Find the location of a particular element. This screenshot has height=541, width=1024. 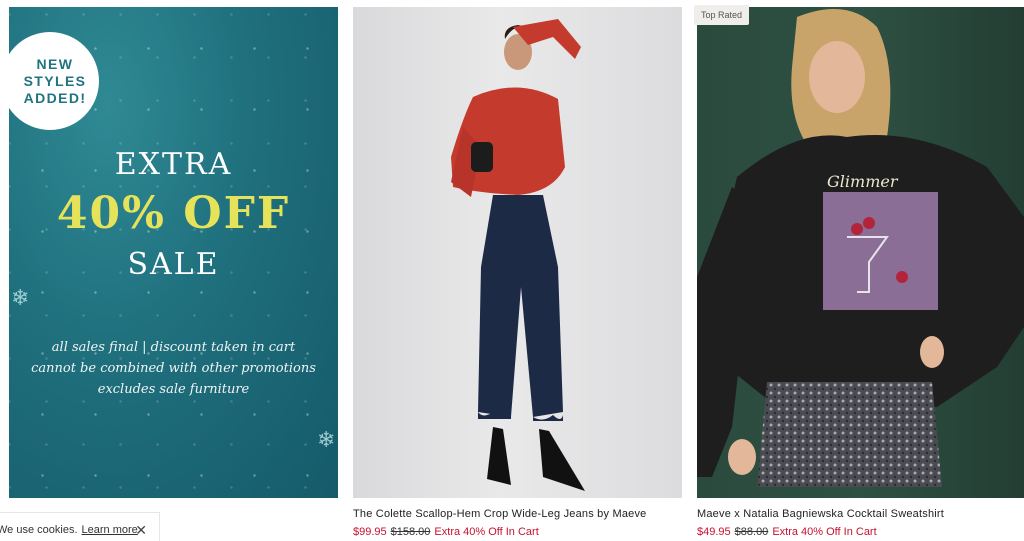

promo-title-sale: SALE is located at coordinates (173, 264).